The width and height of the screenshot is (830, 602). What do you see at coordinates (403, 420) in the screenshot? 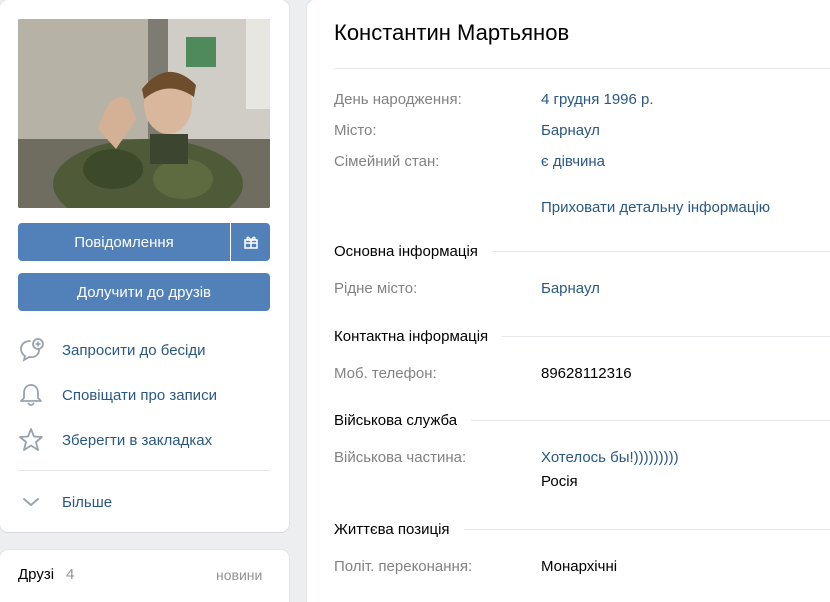
I see `section-military-title: Військова служба` at bounding box center [403, 420].